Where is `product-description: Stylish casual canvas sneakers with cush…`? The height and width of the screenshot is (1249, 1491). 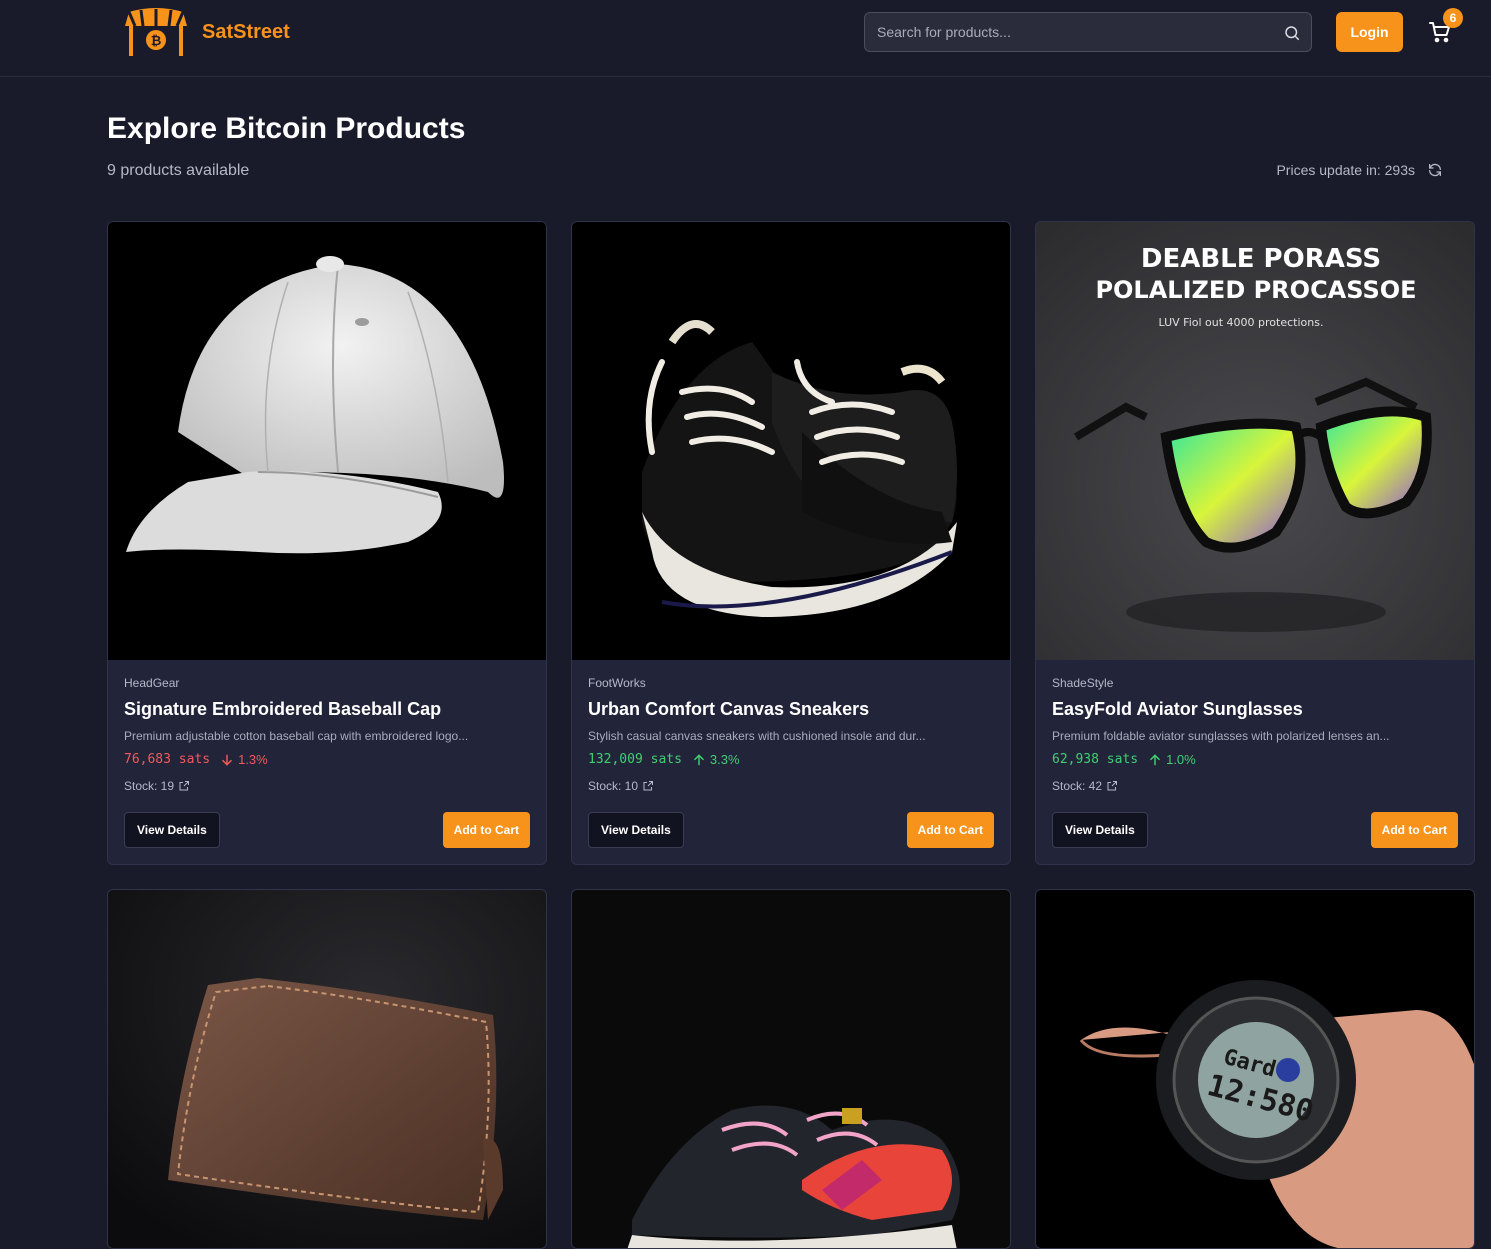
product-description: Stylish casual canvas sneakers with cush… is located at coordinates (757, 736).